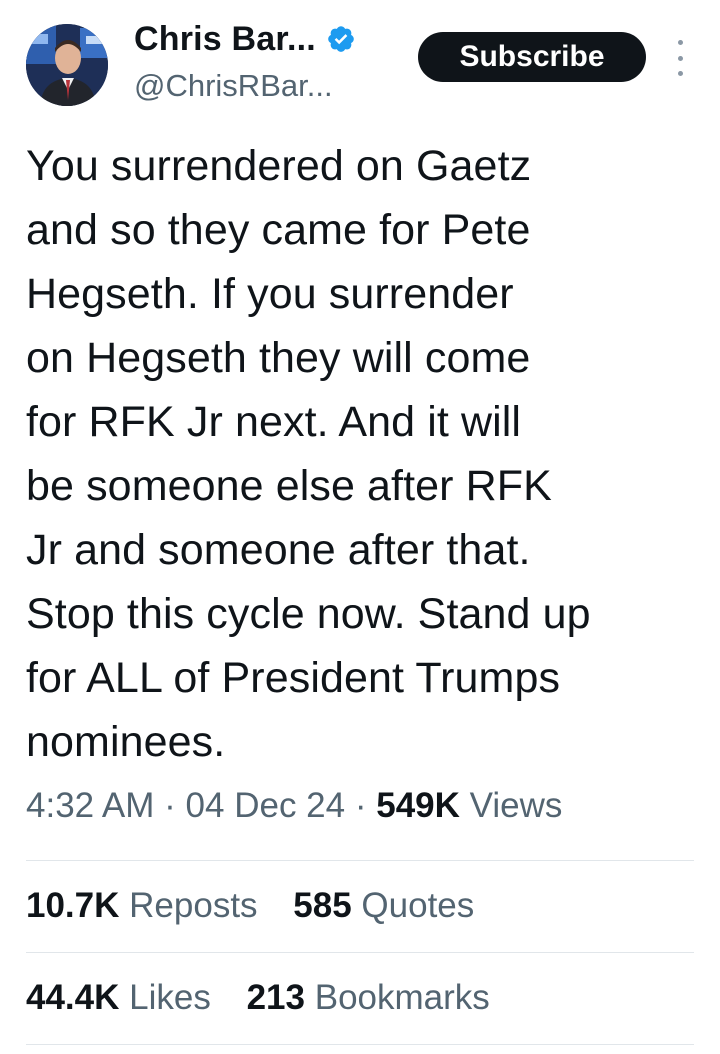  Describe the element at coordinates (73, 905) in the screenshot. I see `reposts-count: 10.7K` at that location.